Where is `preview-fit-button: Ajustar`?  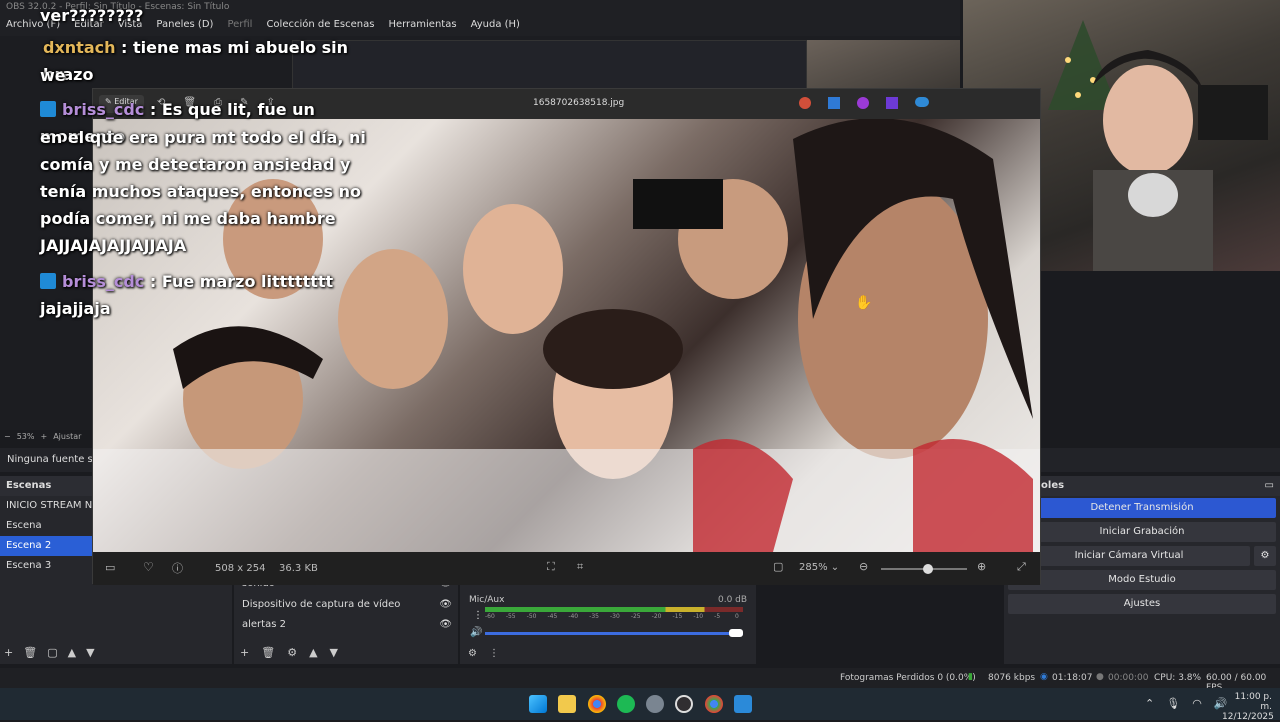 preview-fit-button: Ajustar is located at coordinates (67, 438).